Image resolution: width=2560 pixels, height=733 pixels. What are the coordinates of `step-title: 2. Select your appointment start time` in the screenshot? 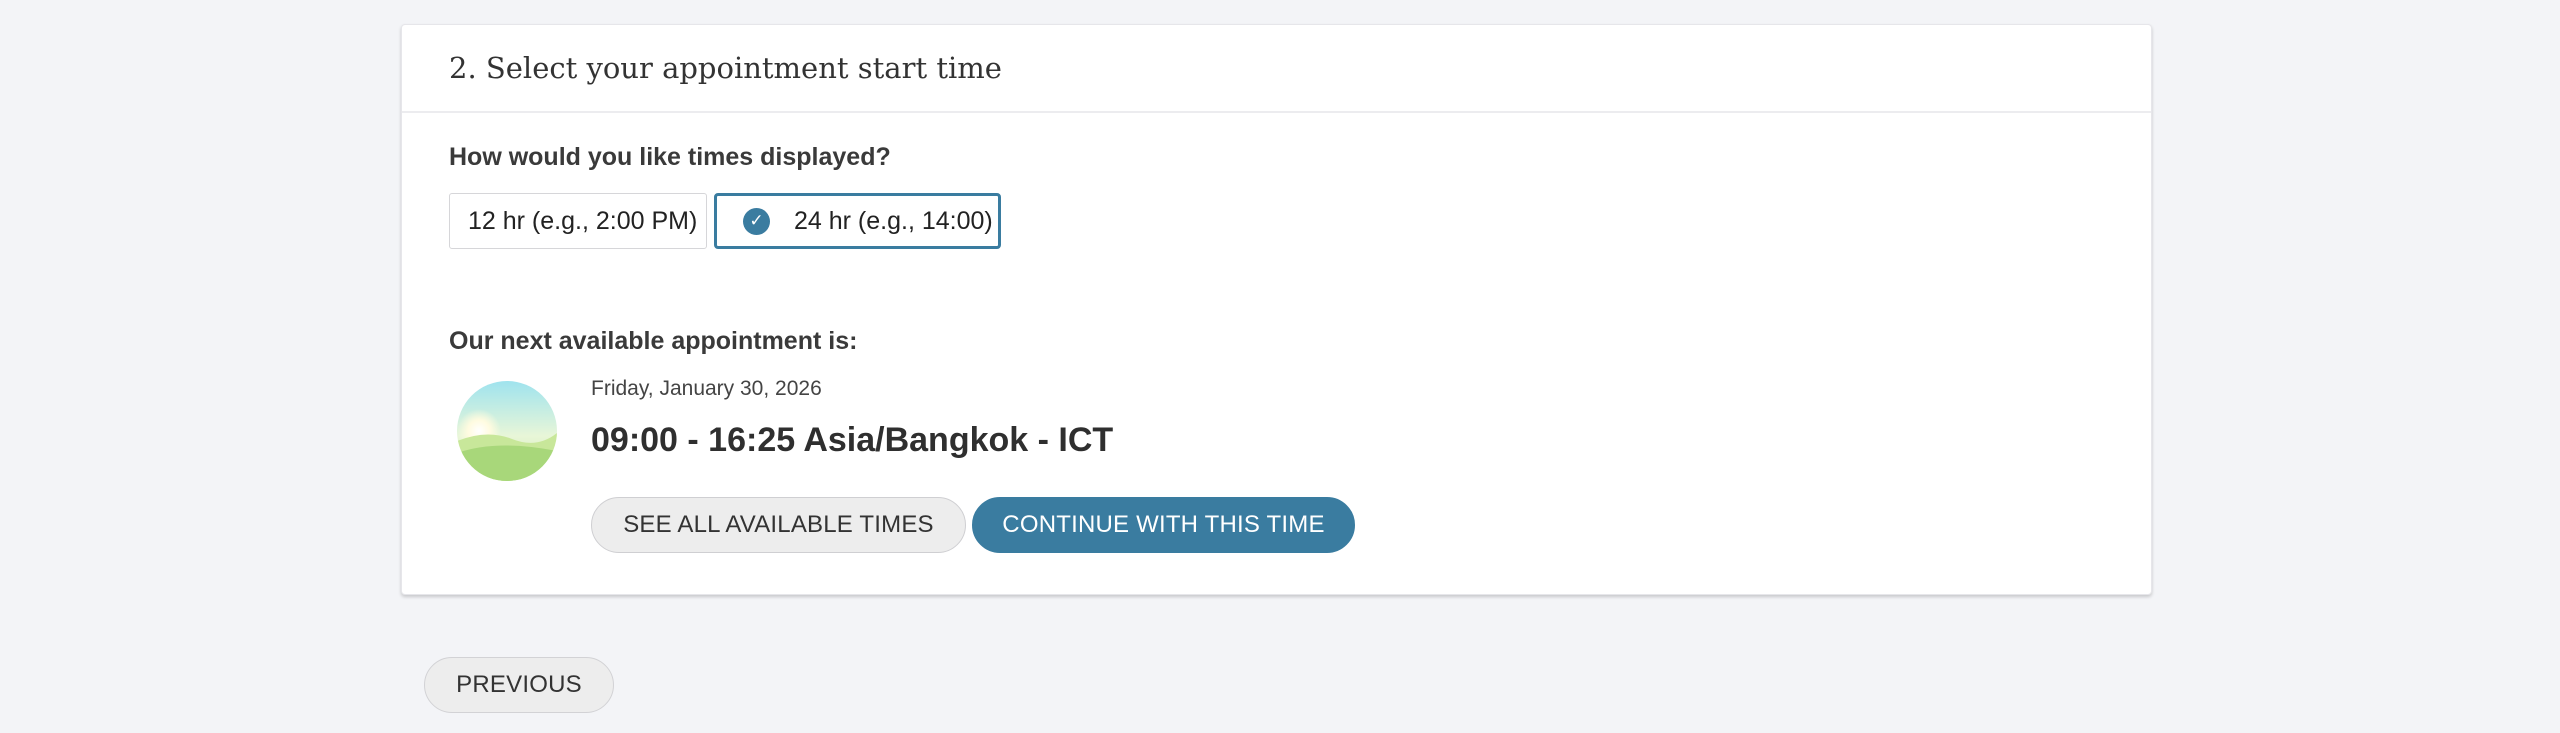 It's located at (725, 68).